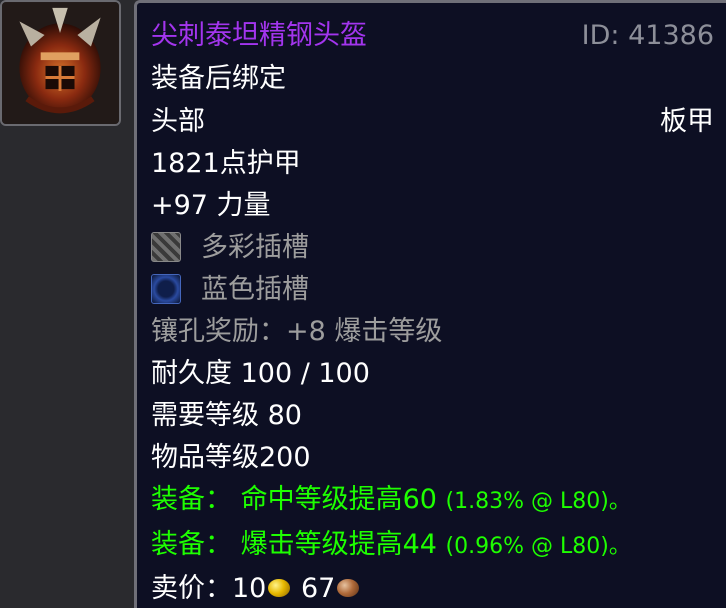  What do you see at coordinates (231, 457) in the screenshot?
I see `item-level: 物品等级200` at bounding box center [231, 457].